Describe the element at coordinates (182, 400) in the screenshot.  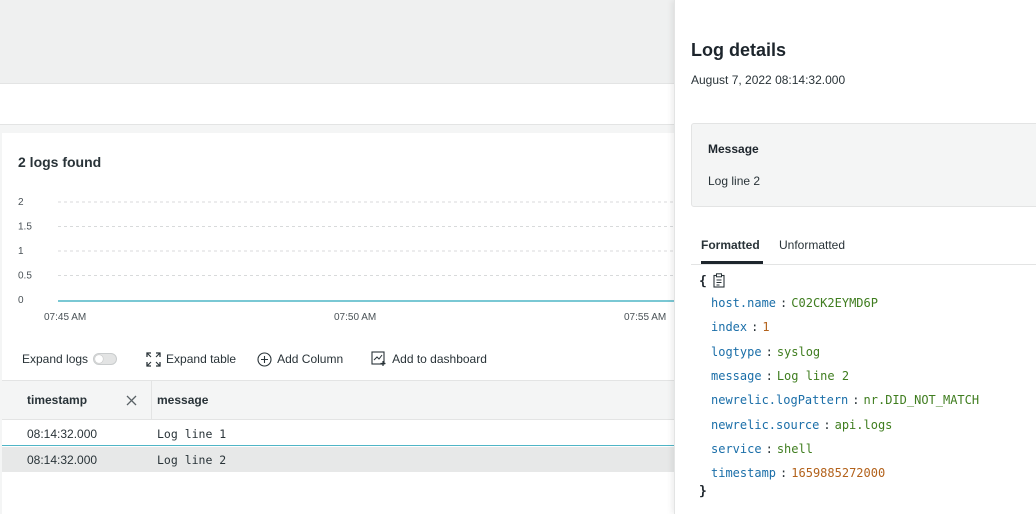
I see `column-header-message: message` at that location.